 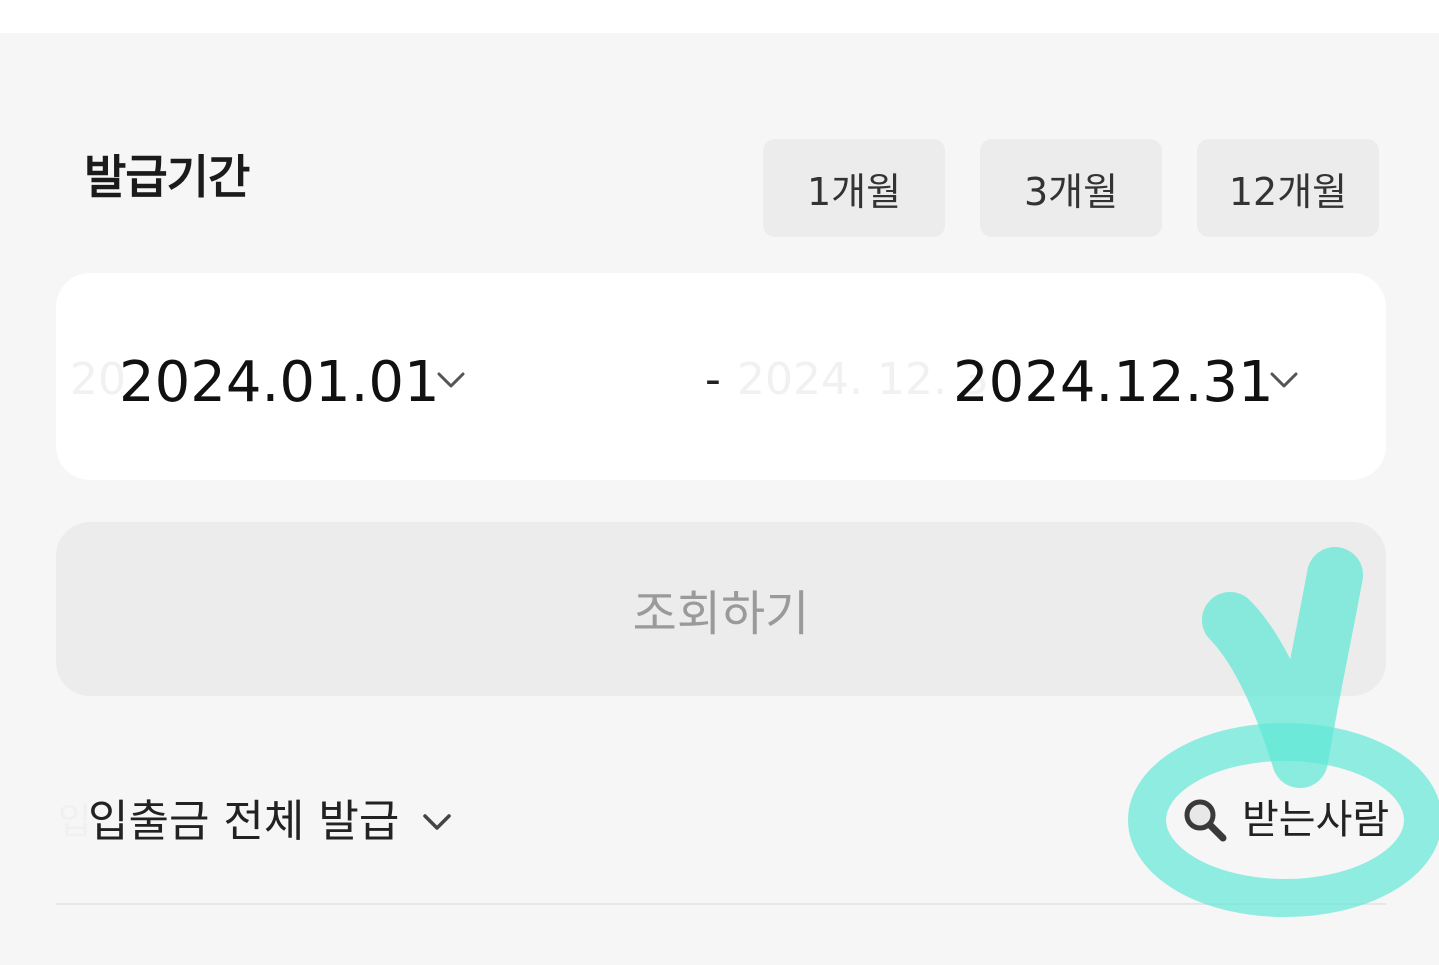 What do you see at coordinates (98, 379) in the screenshot?
I see `start-date-ghost-text: 20` at bounding box center [98, 379].